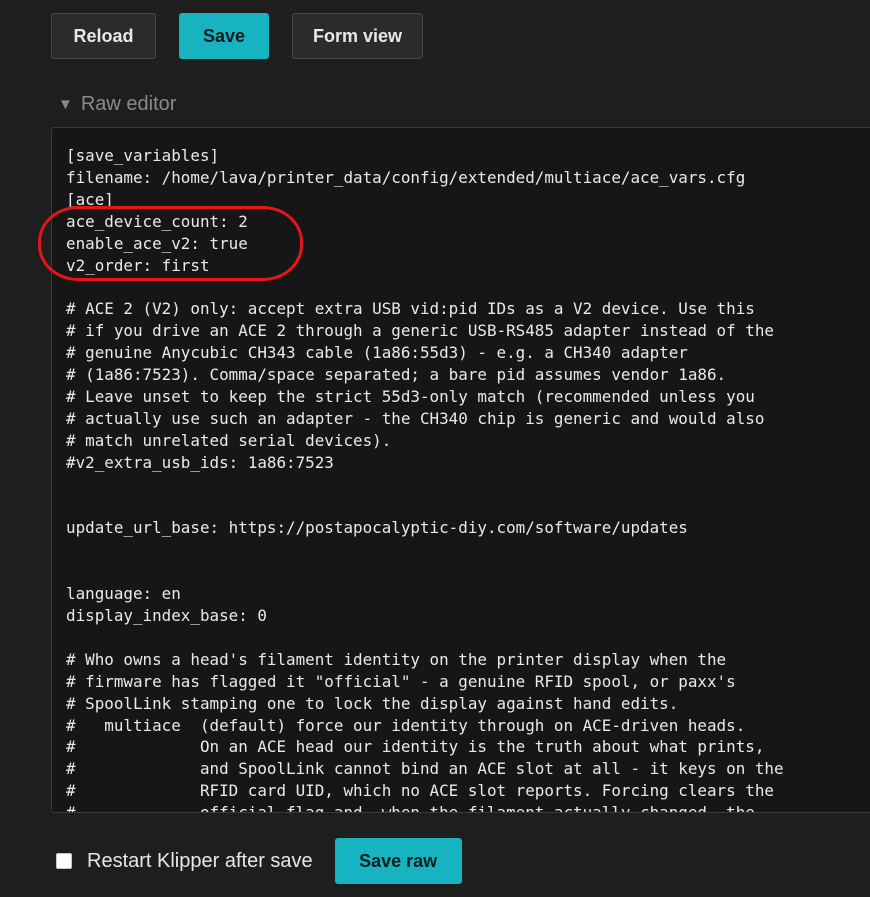  What do you see at coordinates (224, 36) in the screenshot?
I see `save-button: Save` at bounding box center [224, 36].